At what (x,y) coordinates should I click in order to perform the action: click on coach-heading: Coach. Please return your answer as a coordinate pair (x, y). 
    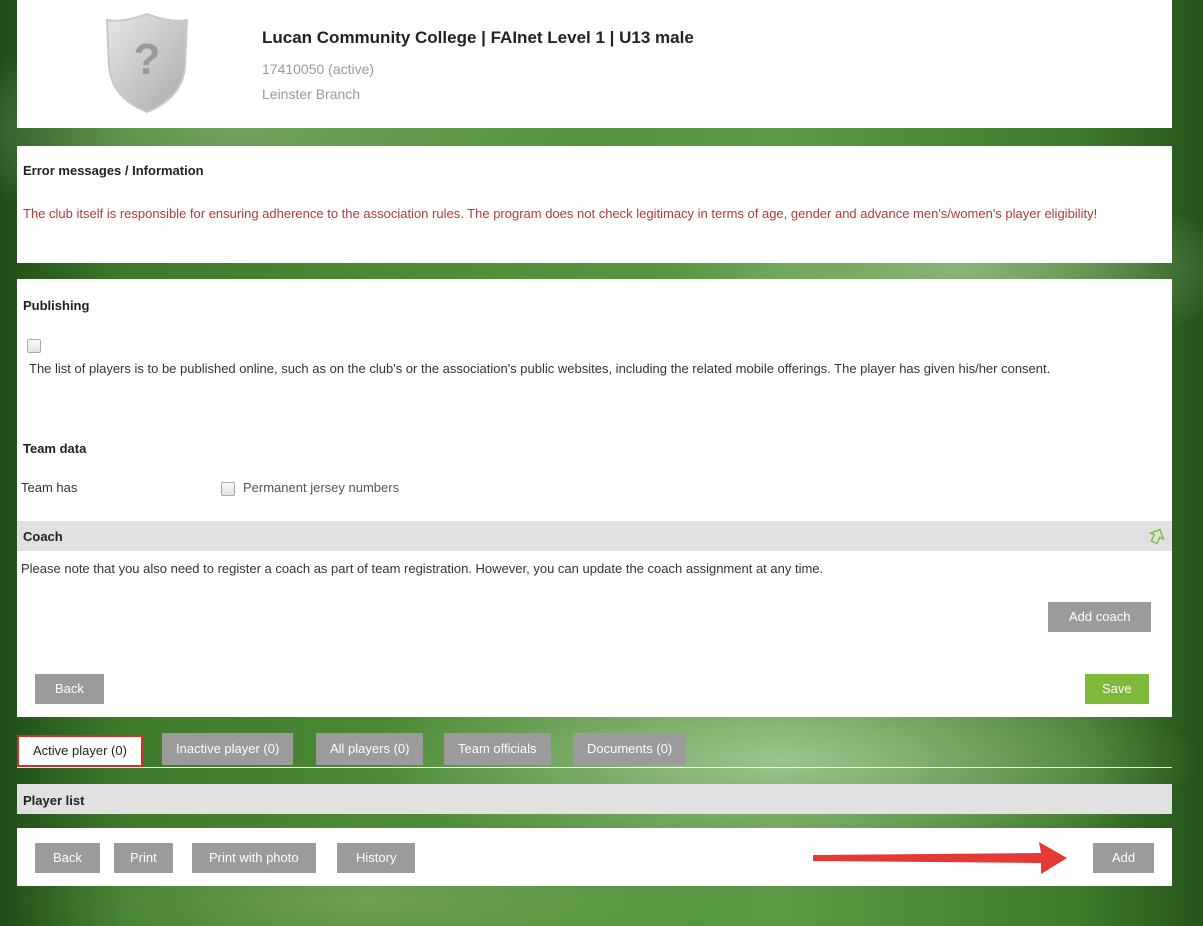
    Looking at the image, I should click on (43, 536).